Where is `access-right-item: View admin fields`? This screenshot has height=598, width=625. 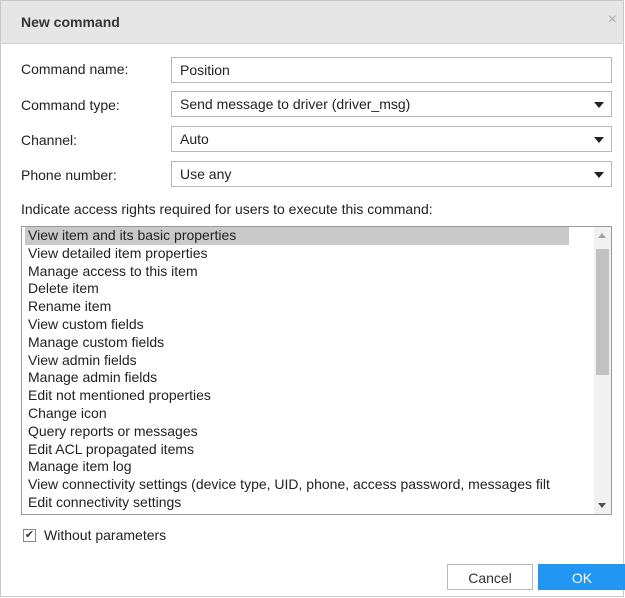 access-right-item: View admin fields is located at coordinates (309, 361).